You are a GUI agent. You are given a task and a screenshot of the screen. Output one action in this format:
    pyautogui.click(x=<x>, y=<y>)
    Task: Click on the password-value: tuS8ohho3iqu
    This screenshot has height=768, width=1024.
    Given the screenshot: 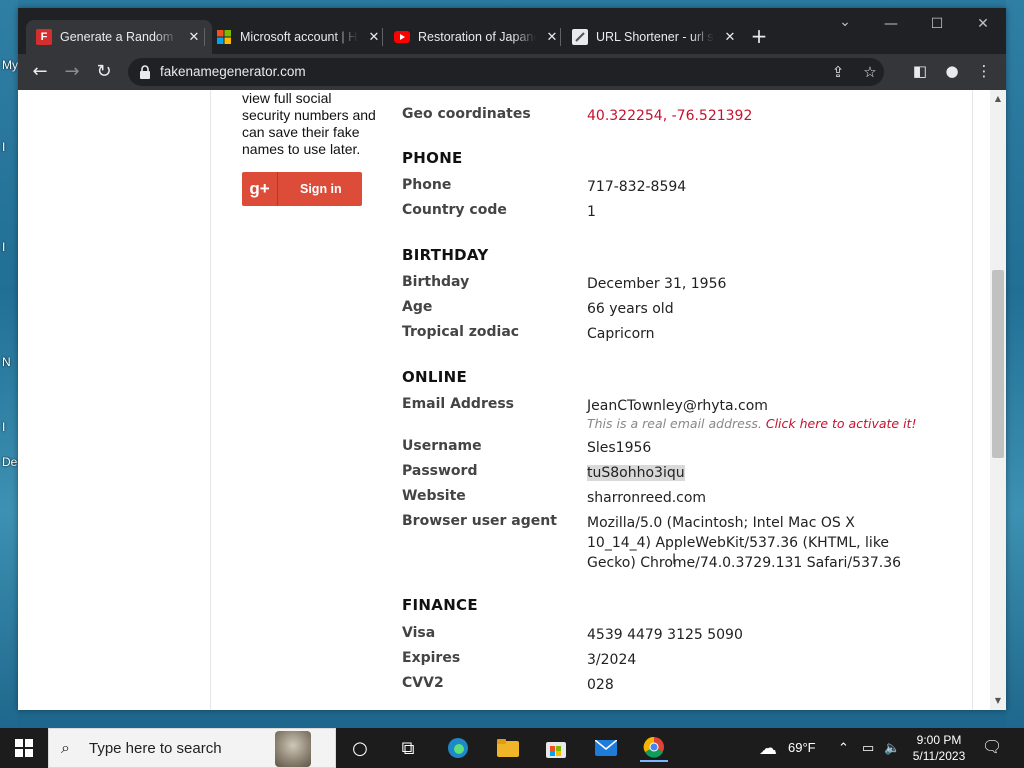 What is the action you would take?
    pyautogui.click(x=752, y=473)
    